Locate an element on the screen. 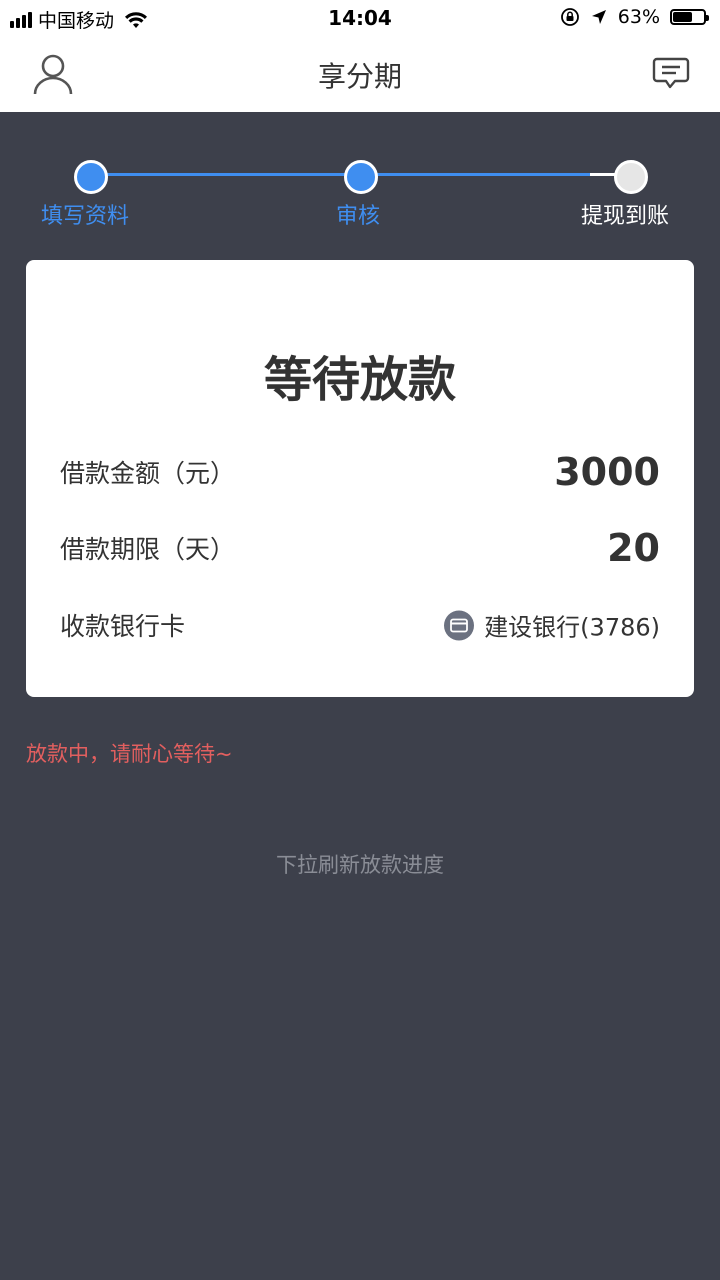 The width and height of the screenshot is (720, 1280). bank-card-row: 收款银行卡 建设银行(3786) is located at coordinates (360, 625).